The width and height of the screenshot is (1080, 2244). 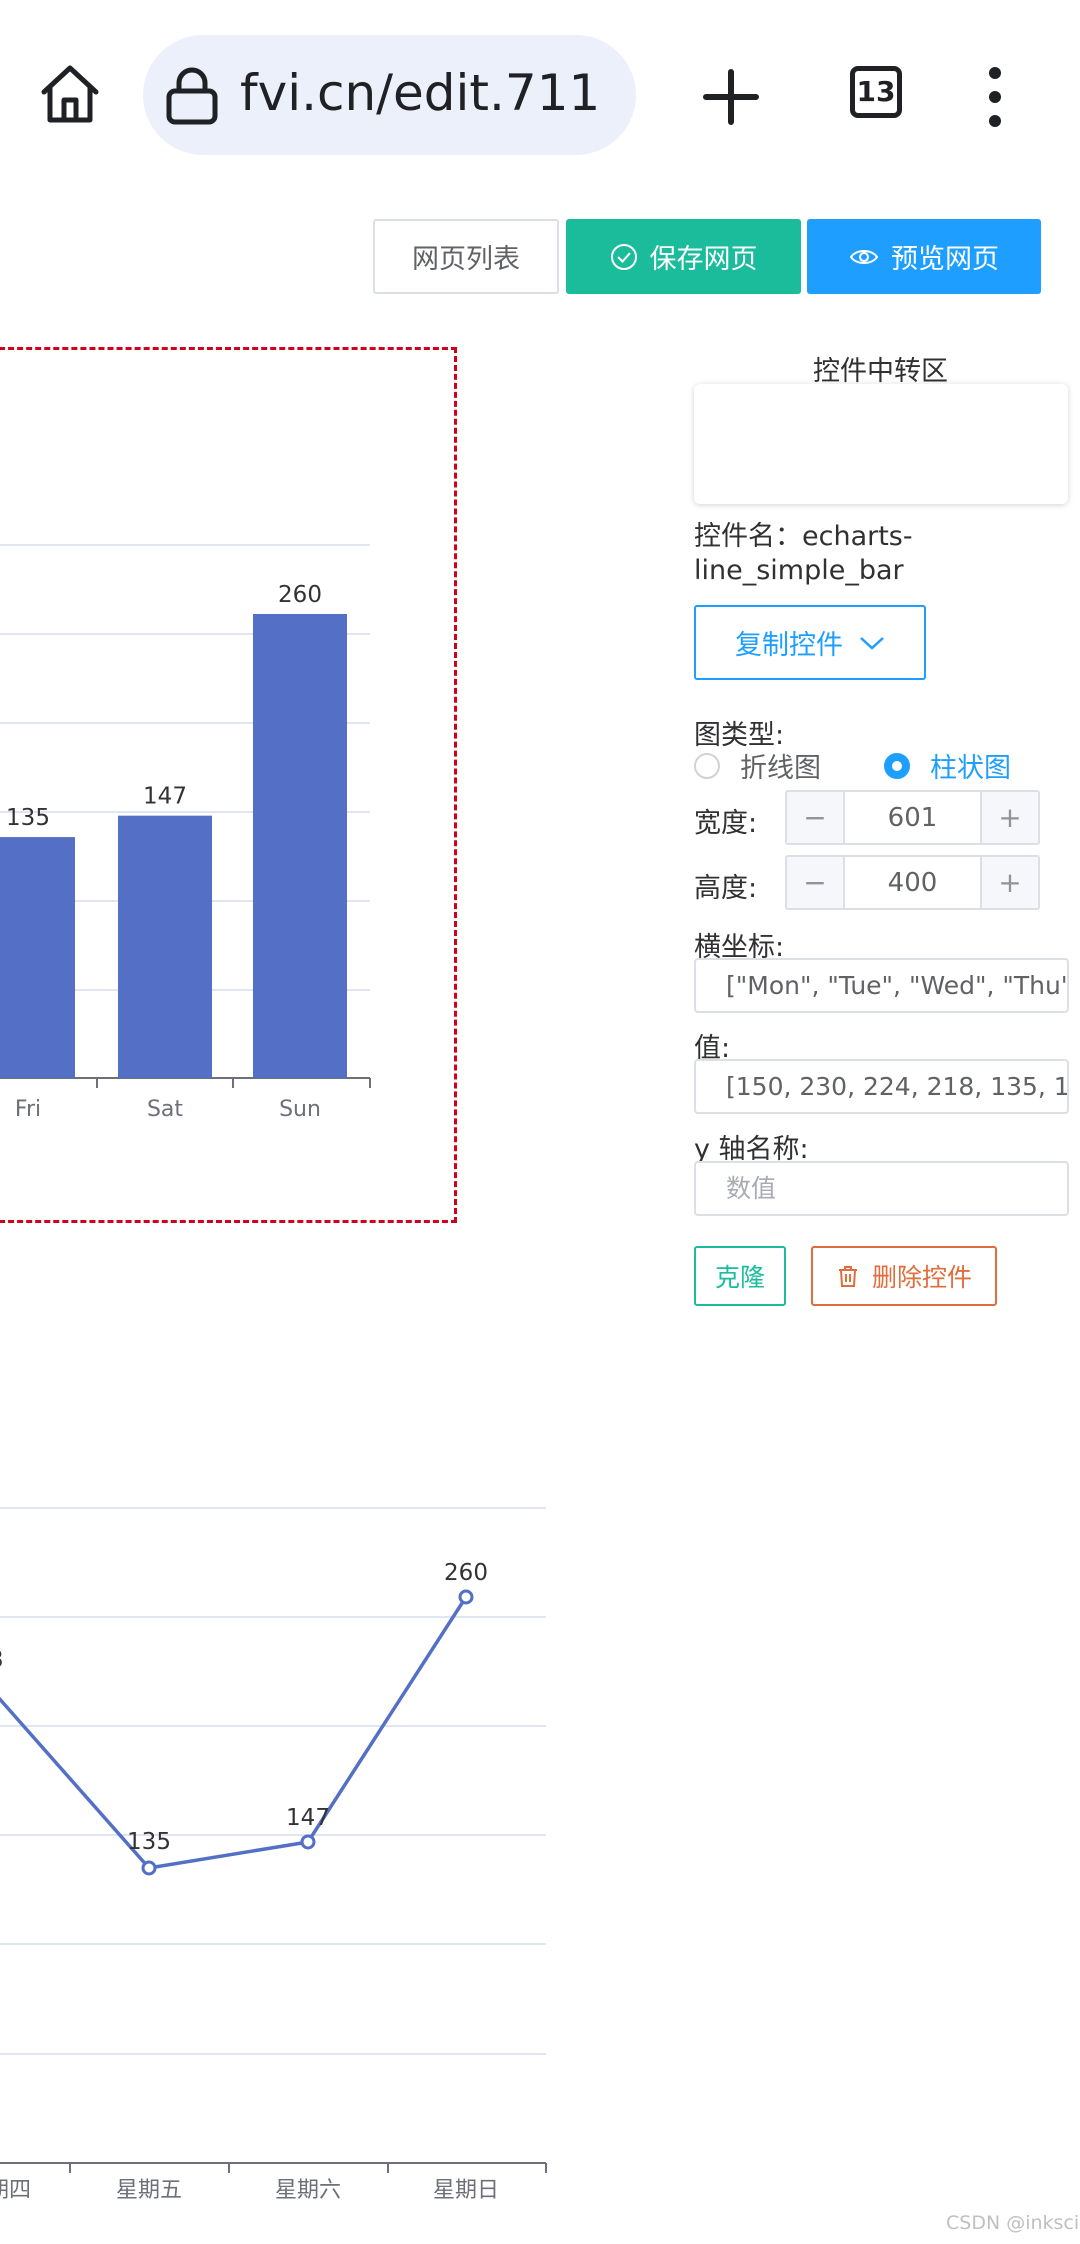 I want to click on height-value: 400, so click(x=912, y=882).